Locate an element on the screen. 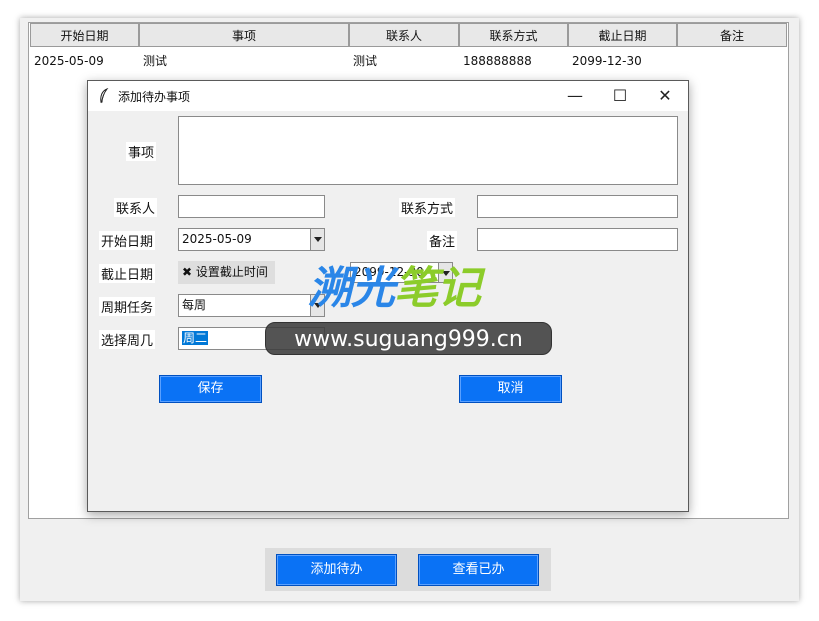 The width and height of the screenshot is (819, 621). watermark-brand: 溯光笔记 is located at coordinates (394, 284).